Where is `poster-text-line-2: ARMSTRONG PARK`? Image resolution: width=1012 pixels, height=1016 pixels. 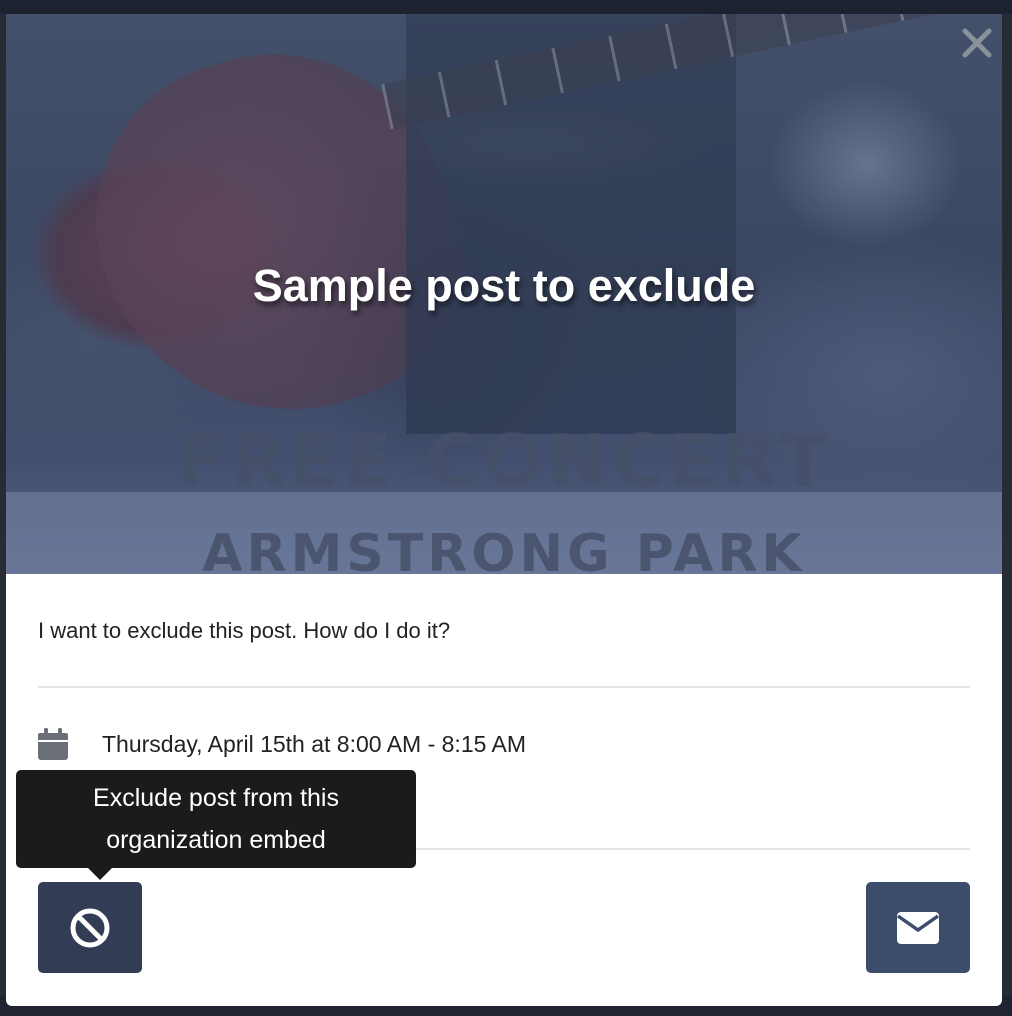
poster-text-line-2: ARMSTRONG PARK is located at coordinates (504, 549).